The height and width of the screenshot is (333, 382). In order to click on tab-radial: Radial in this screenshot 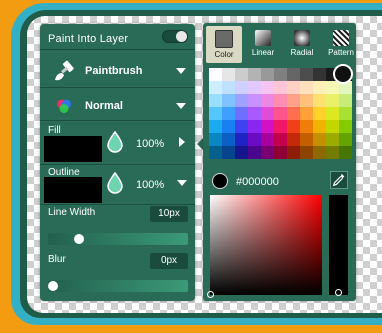, I will do `click(302, 44)`.